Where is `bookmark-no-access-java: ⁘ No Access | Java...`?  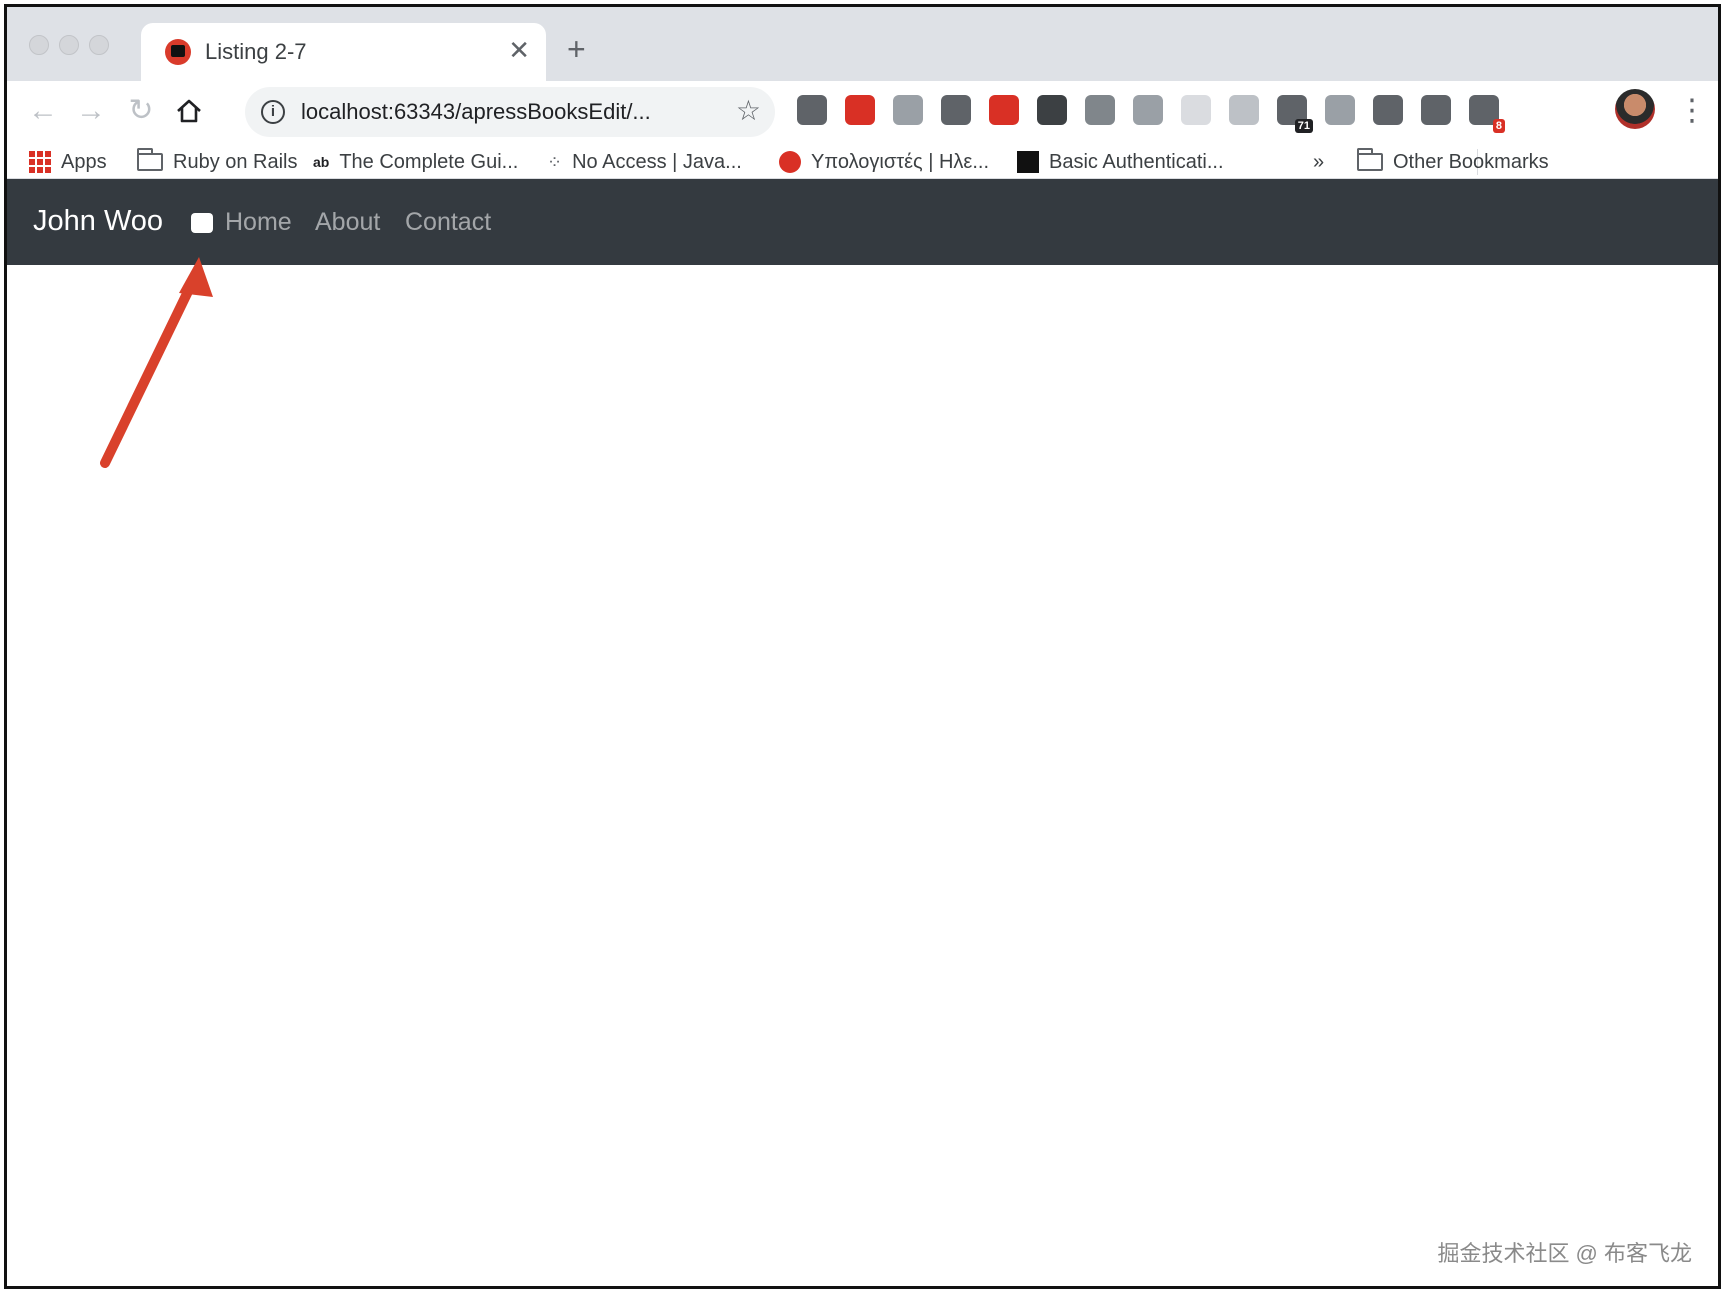 bookmark-no-access-java: ⁘ No Access | Java... is located at coordinates (644, 162).